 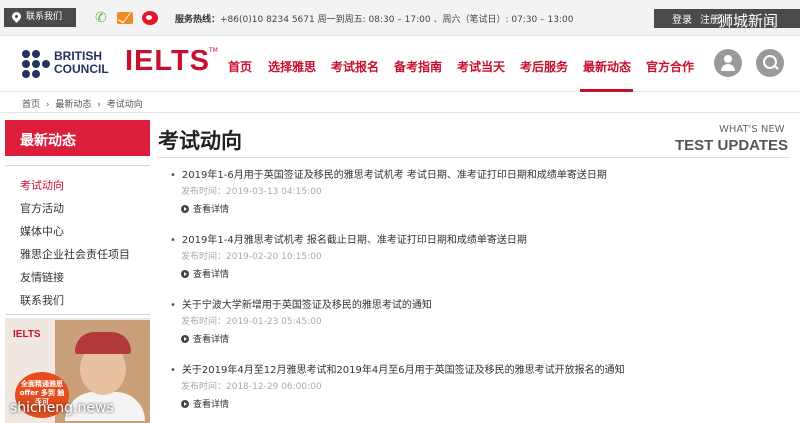 What do you see at coordinates (27, 334) in the screenshot?
I see `promo-ielts-logo: IELTS` at bounding box center [27, 334].